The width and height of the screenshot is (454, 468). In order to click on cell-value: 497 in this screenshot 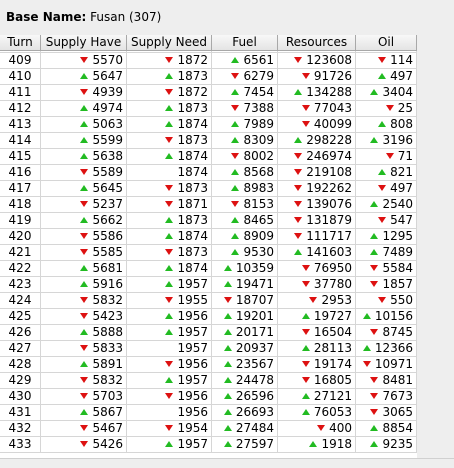, I will do `click(401, 76)`.